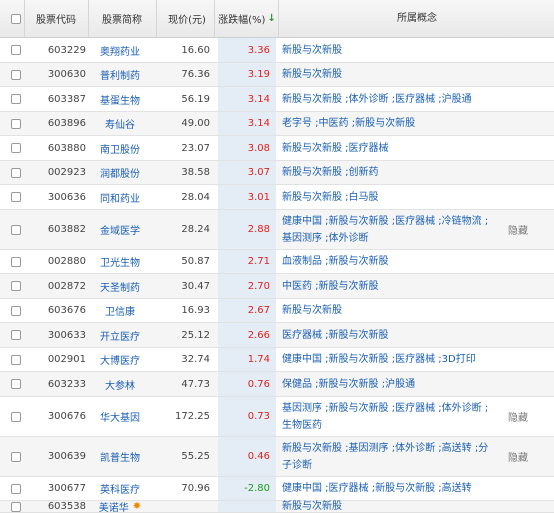  What do you see at coordinates (277, 384) in the screenshot?
I see `table-row: 603233 大参林 47.73 0.76 保健品 ;新股与次新股 ;沪股通` at bounding box center [277, 384].